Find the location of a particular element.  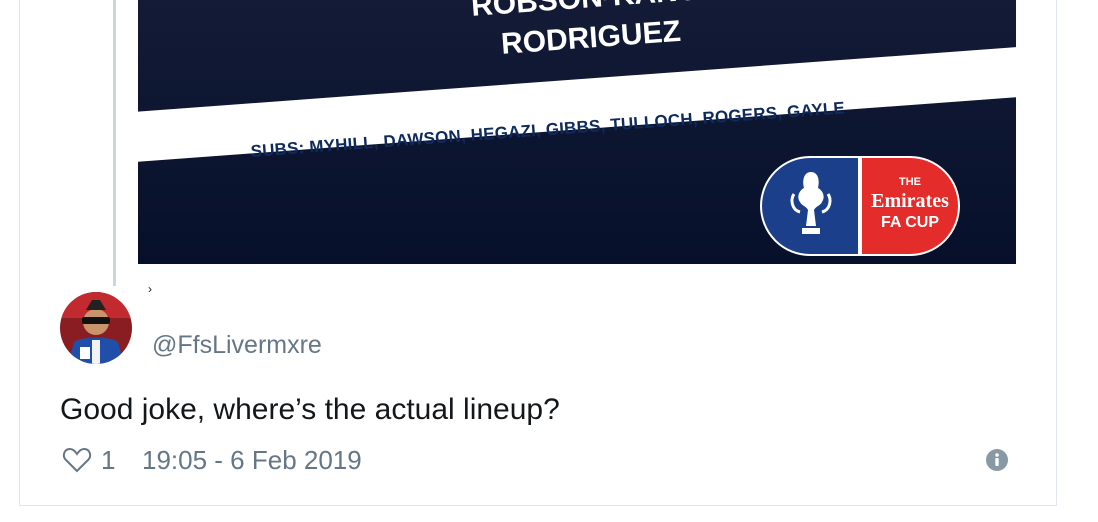

tweet-timestamp: 19:05 - 6 Feb 2019 is located at coordinates (252, 460).